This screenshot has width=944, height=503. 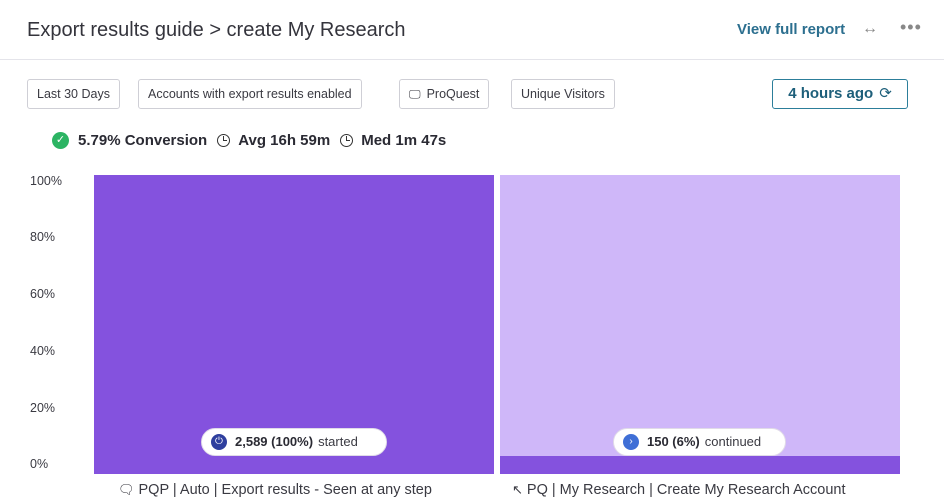 I want to click on power-icon: ⏻, so click(x=219, y=442).